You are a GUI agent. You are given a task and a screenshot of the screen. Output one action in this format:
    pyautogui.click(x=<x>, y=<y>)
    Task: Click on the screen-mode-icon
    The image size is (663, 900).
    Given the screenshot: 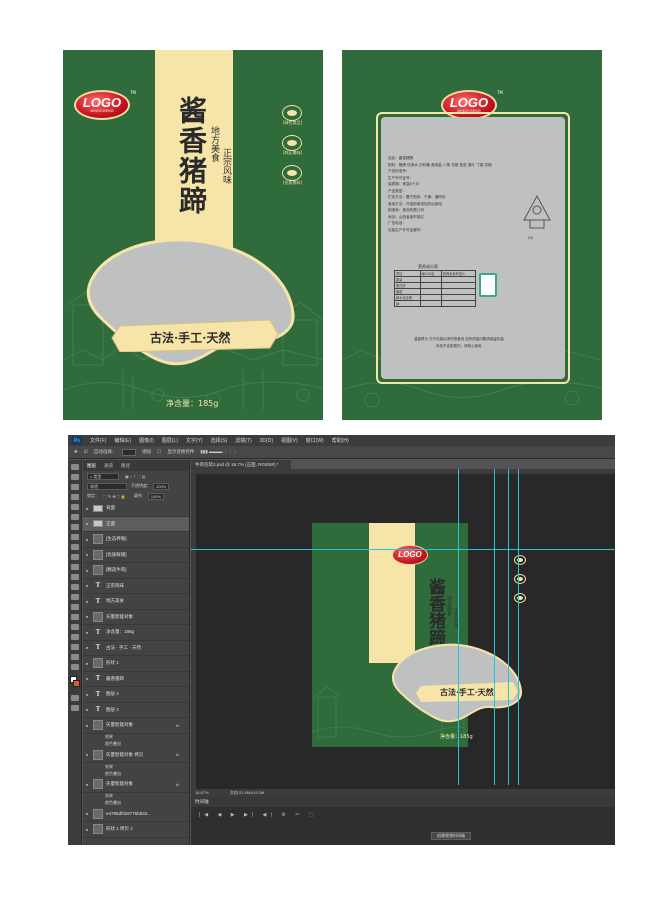 What is the action you would take?
    pyautogui.click(x=75, y=708)
    